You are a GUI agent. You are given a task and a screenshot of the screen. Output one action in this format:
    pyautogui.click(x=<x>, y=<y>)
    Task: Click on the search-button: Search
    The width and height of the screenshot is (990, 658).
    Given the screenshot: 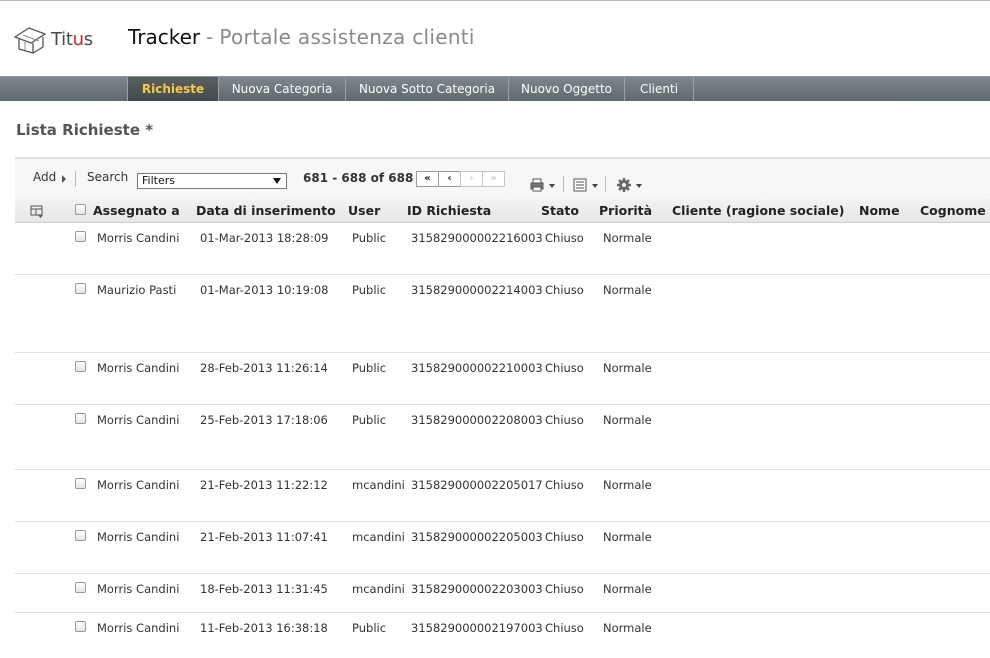 What is the action you would take?
    pyautogui.click(x=107, y=177)
    